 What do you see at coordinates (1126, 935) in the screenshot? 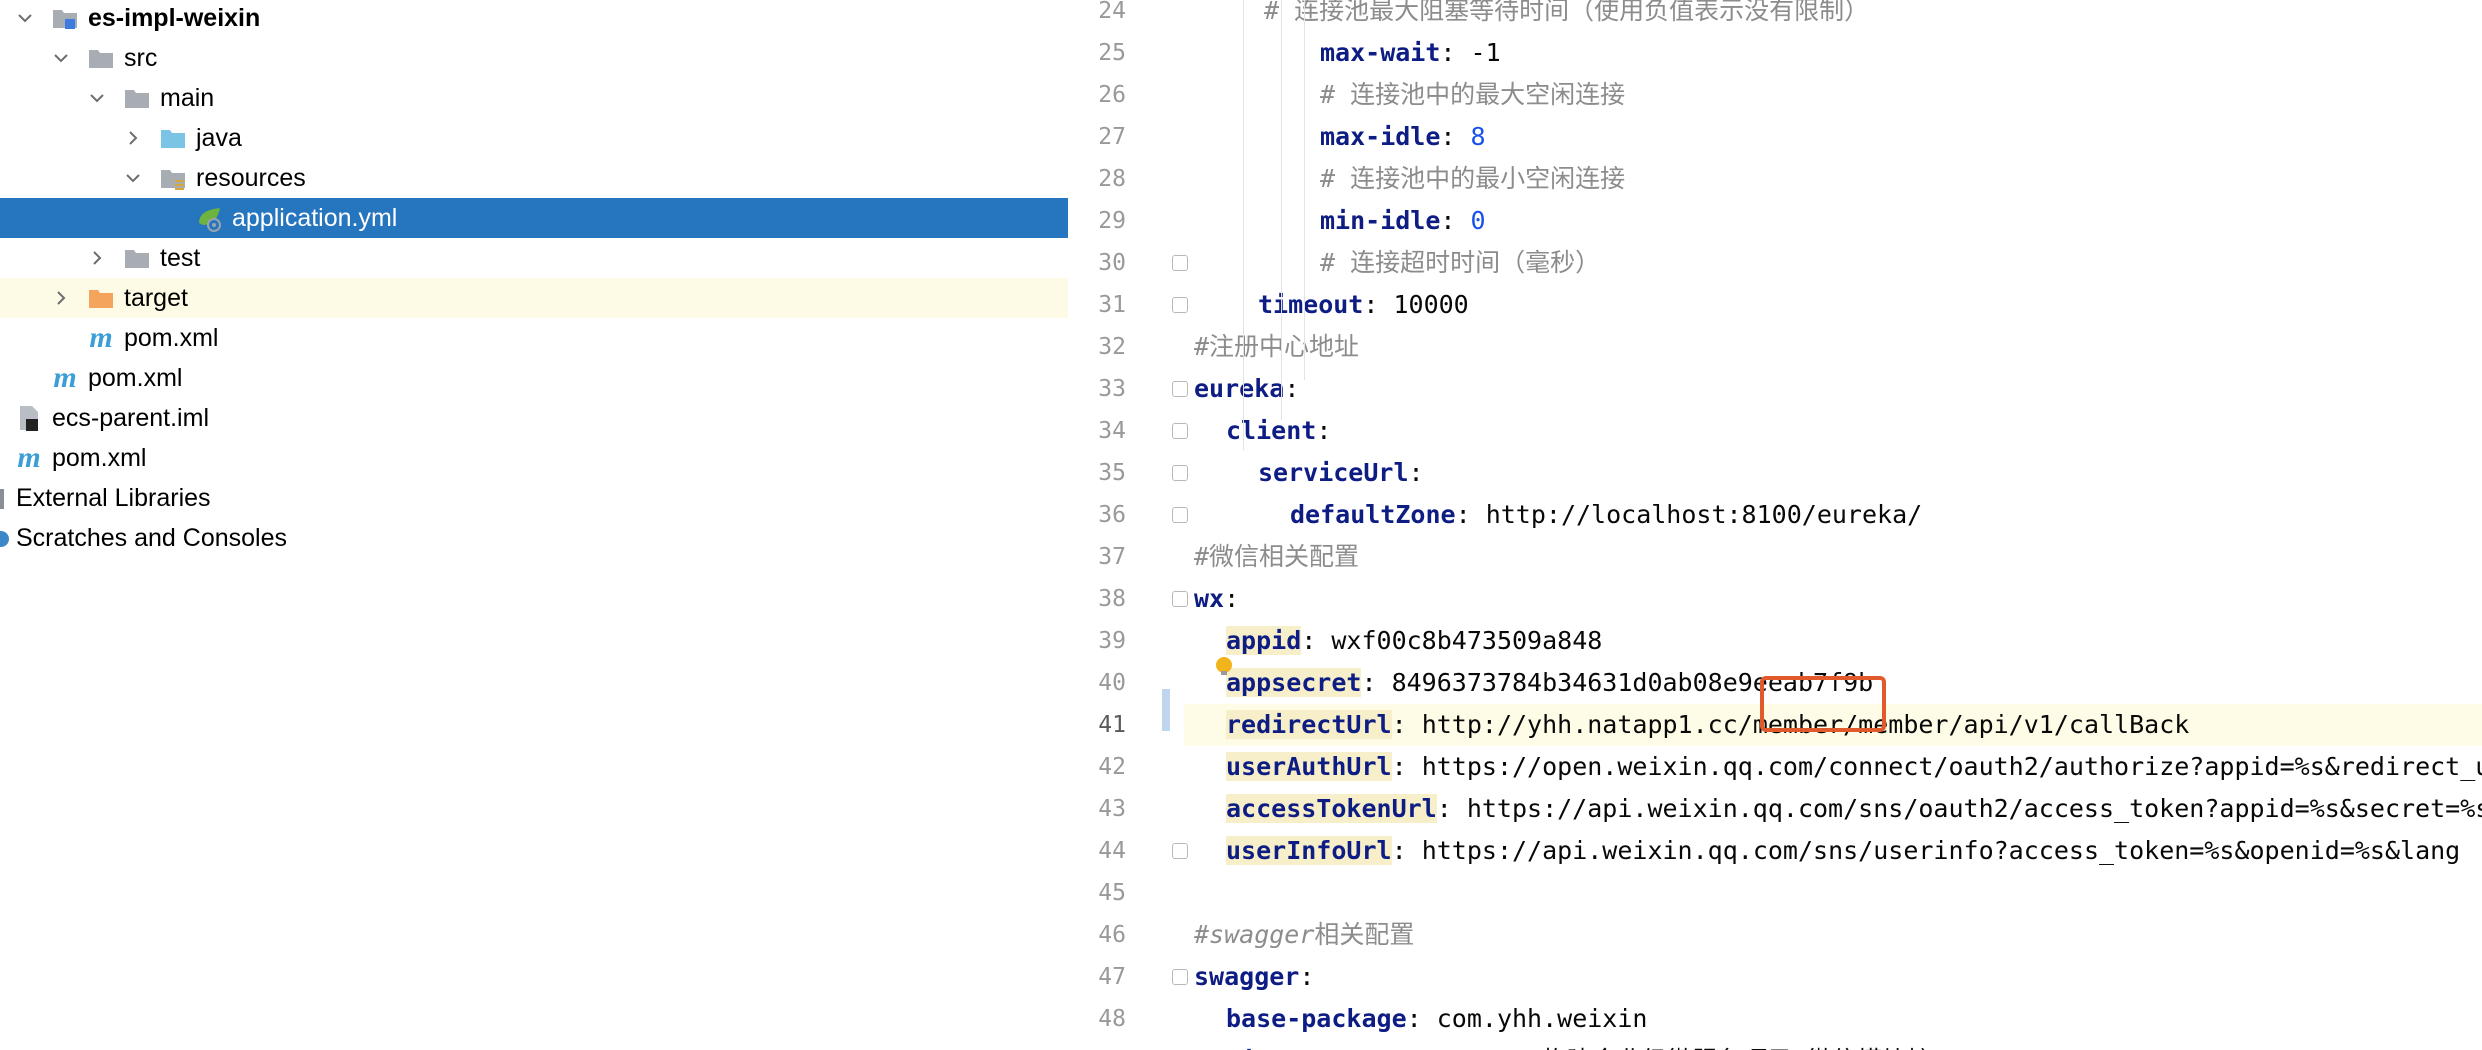
I see `gutter-line: 46` at bounding box center [1126, 935].